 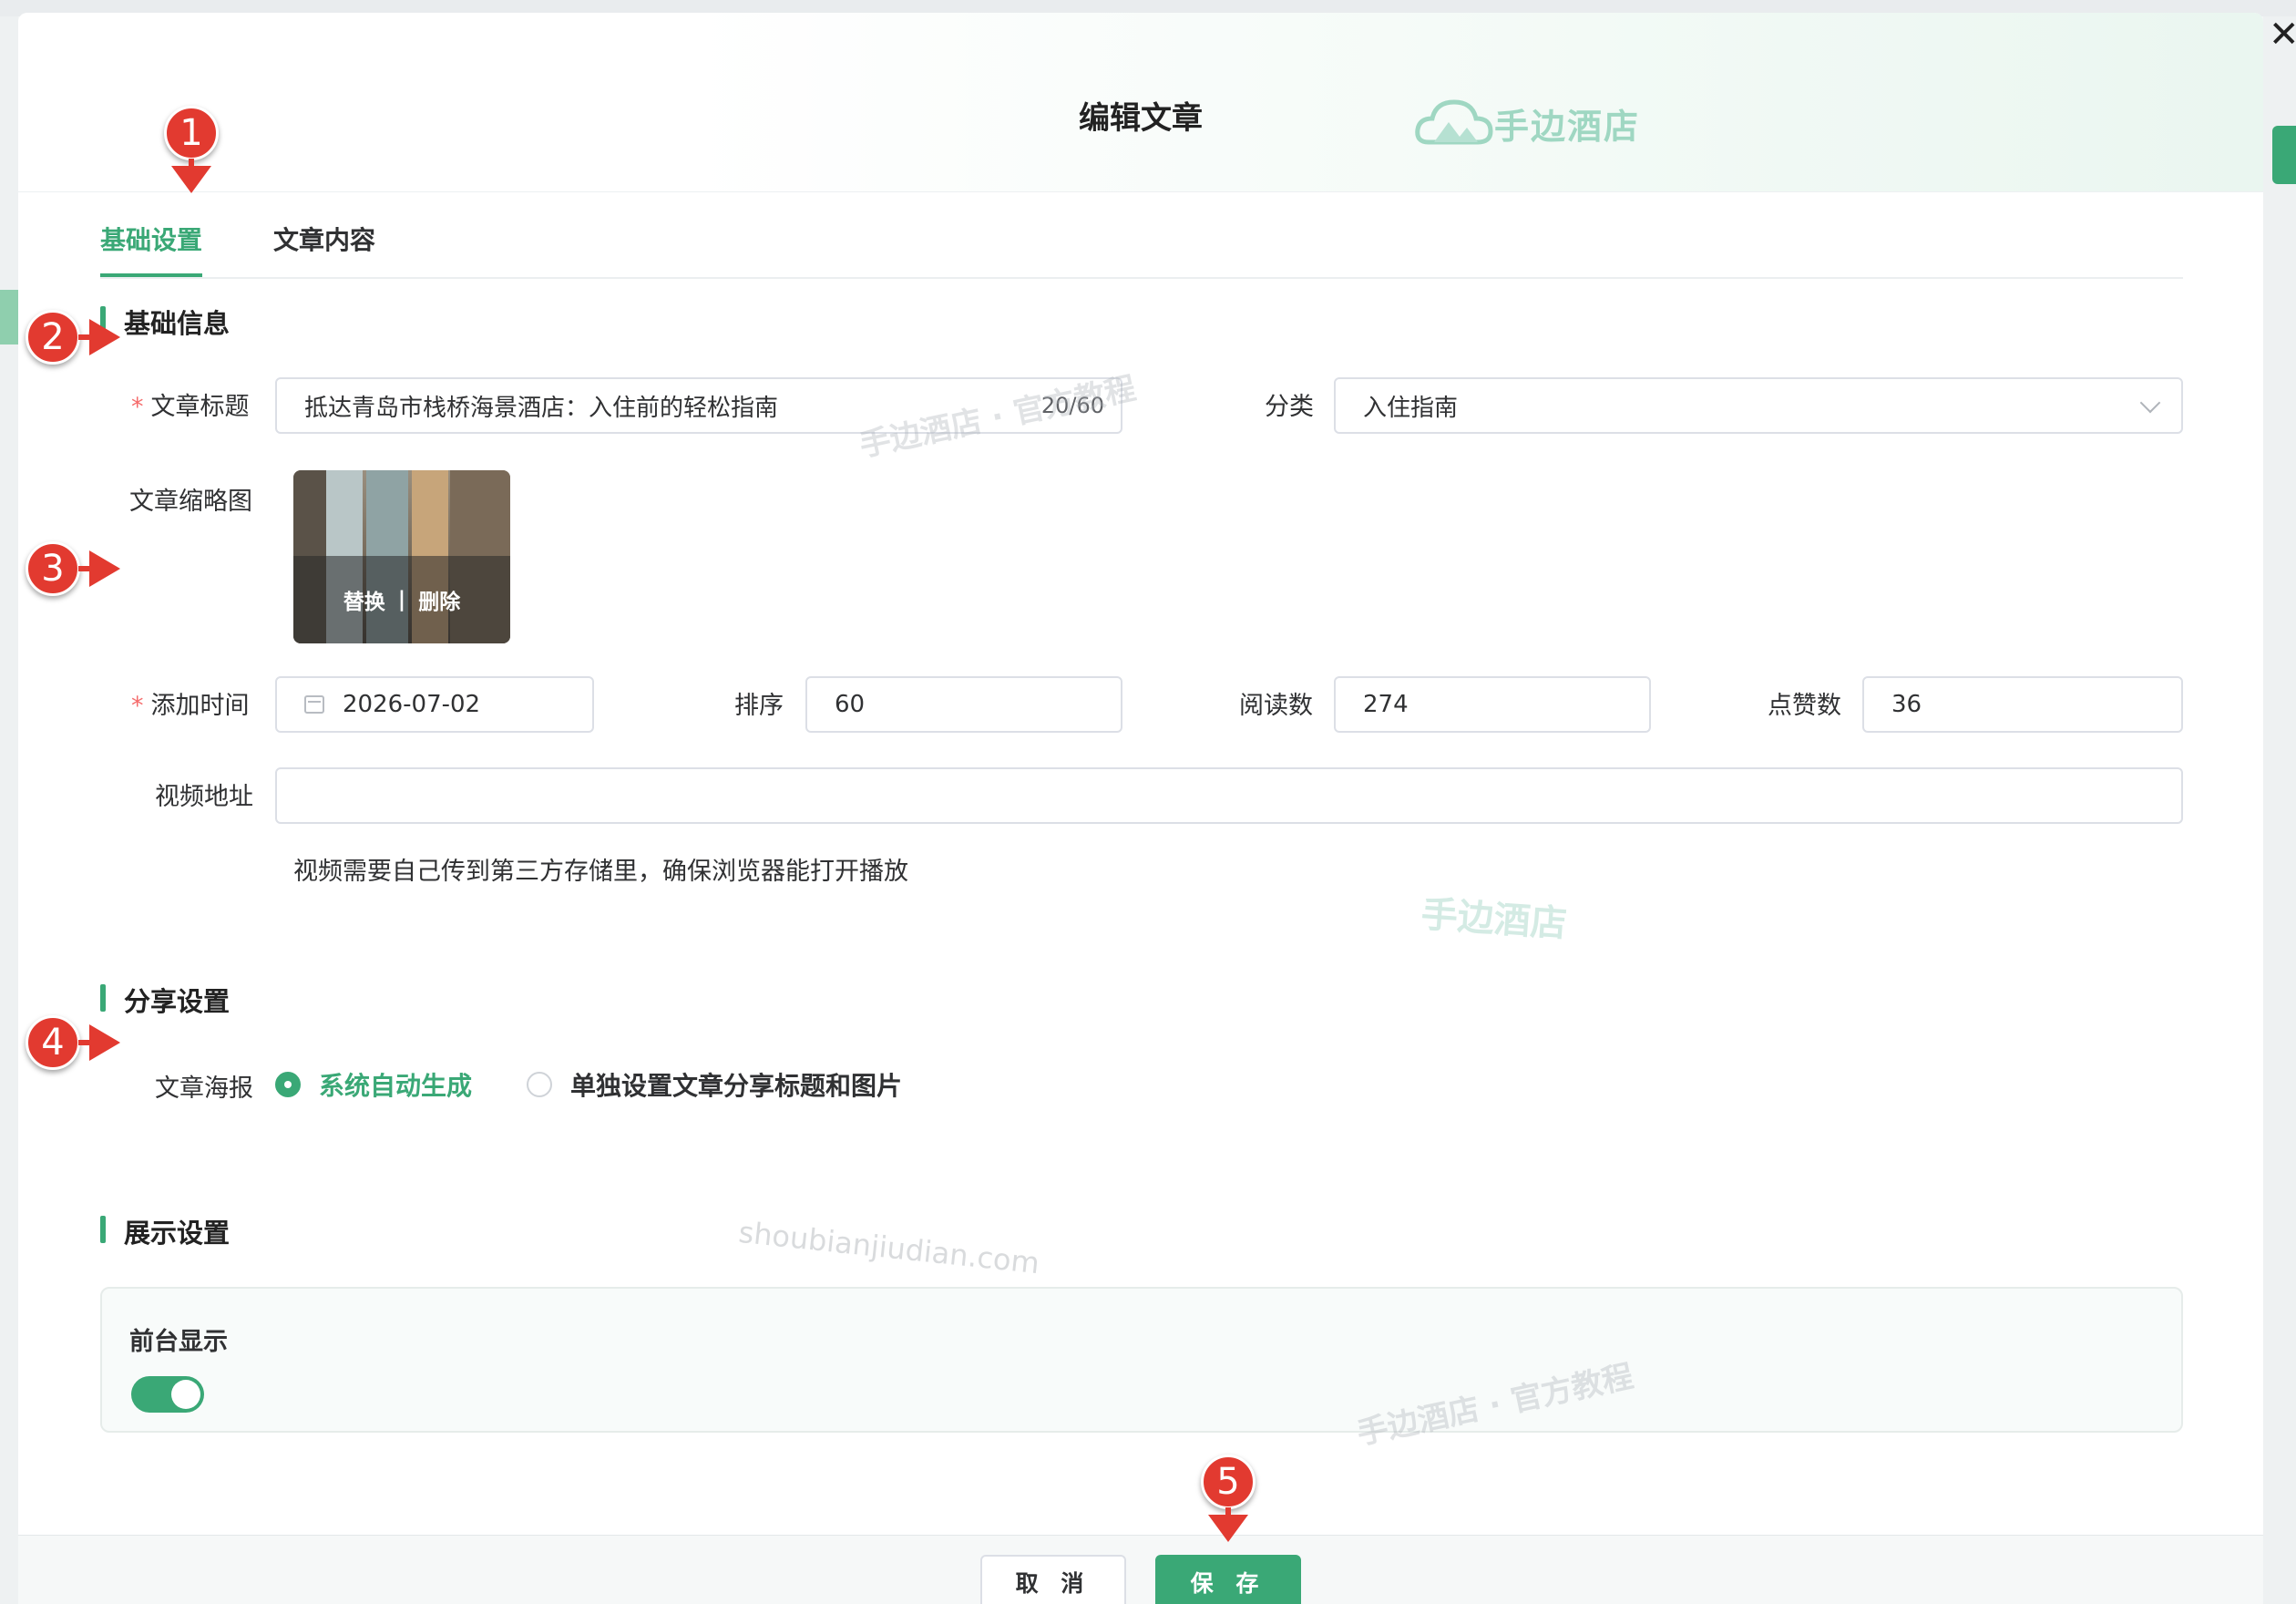 I want to click on thumbnail-actions: 替换 | 删除, so click(x=401, y=599).